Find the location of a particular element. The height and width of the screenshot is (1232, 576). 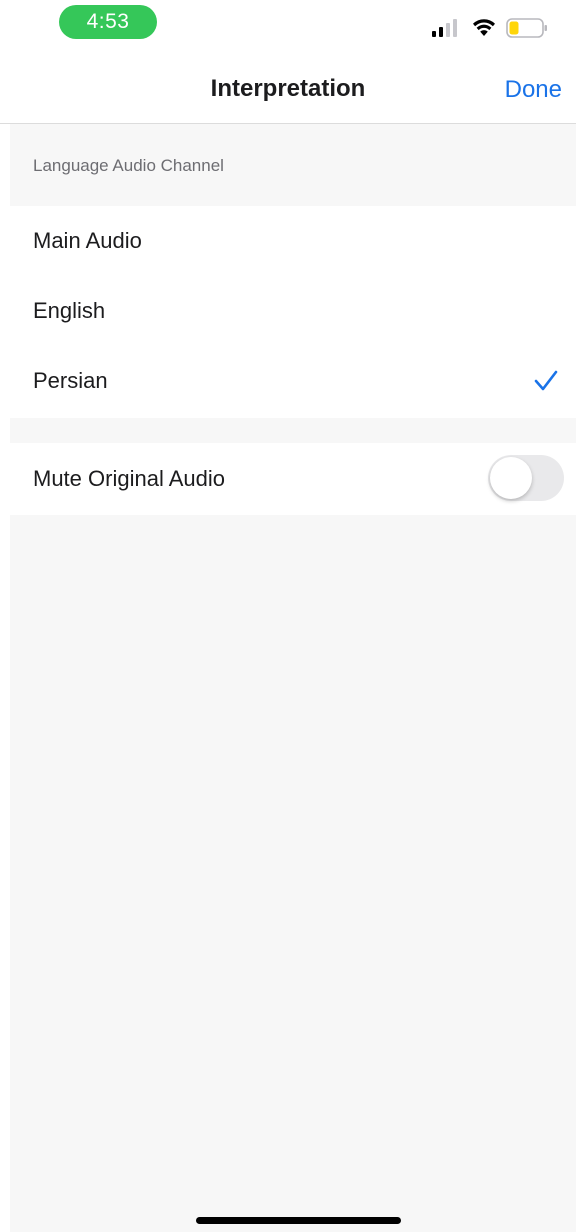

mute-original-audio-group: Mute Original Audio is located at coordinates (293, 479).